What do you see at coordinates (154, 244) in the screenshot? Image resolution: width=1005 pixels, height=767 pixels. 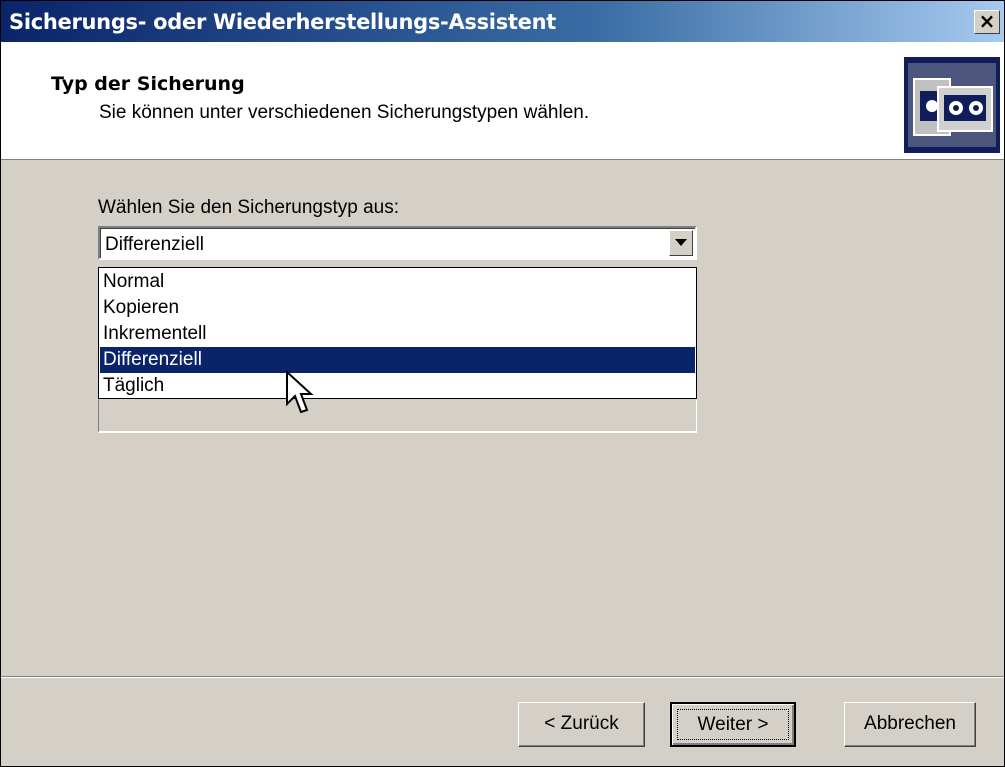 I see `combobox-value: Differenziell` at bounding box center [154, 244].